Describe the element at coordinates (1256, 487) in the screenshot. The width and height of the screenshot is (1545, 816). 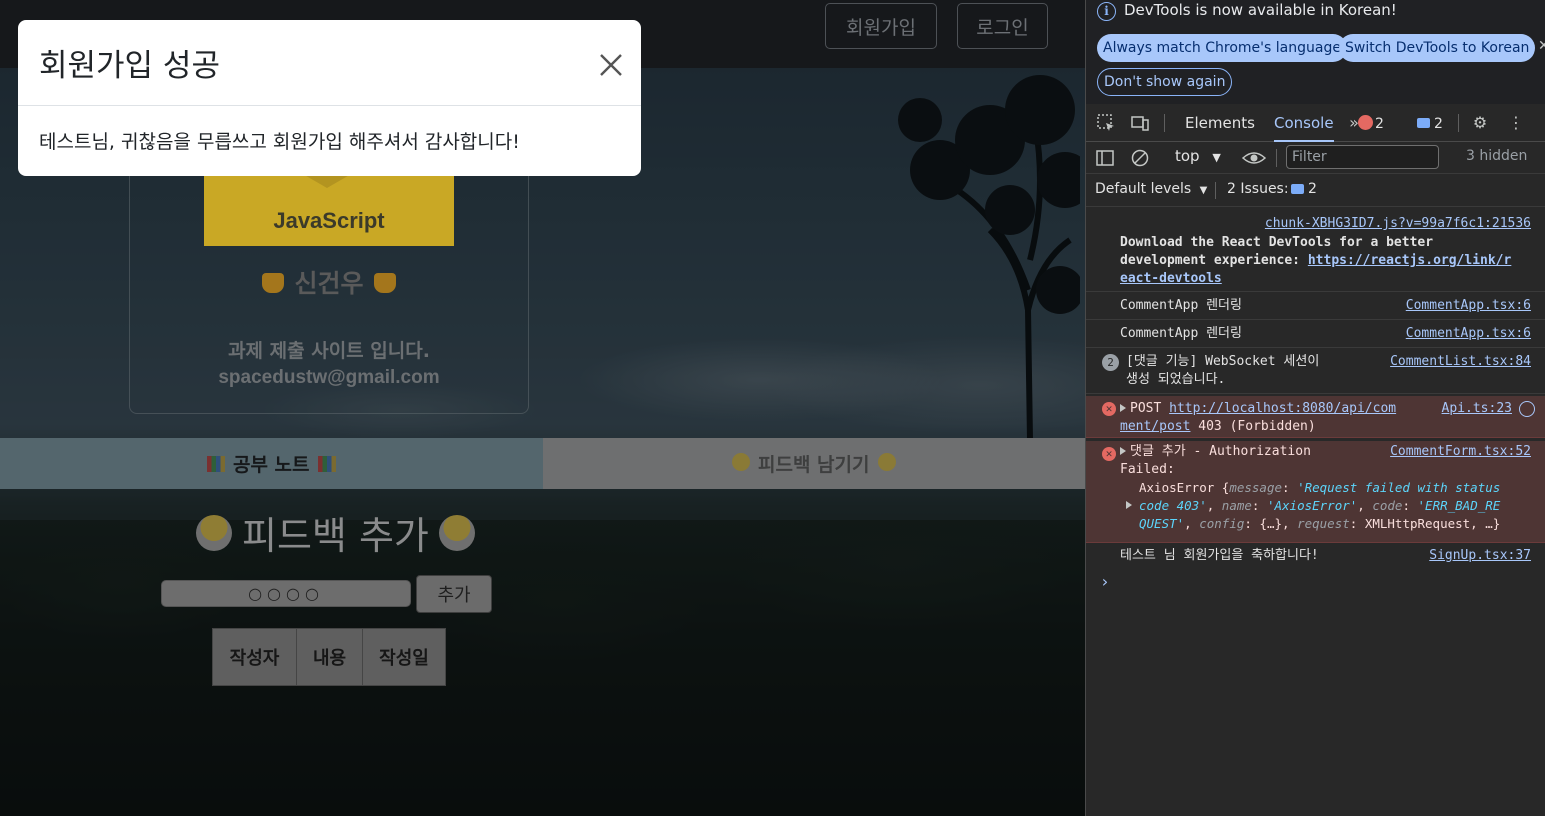
I see `object-key: message` at that location.